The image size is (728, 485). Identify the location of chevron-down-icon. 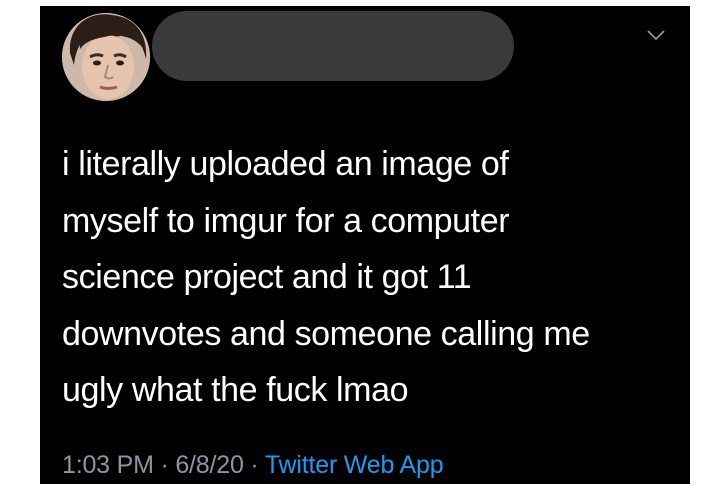
(656, 35).